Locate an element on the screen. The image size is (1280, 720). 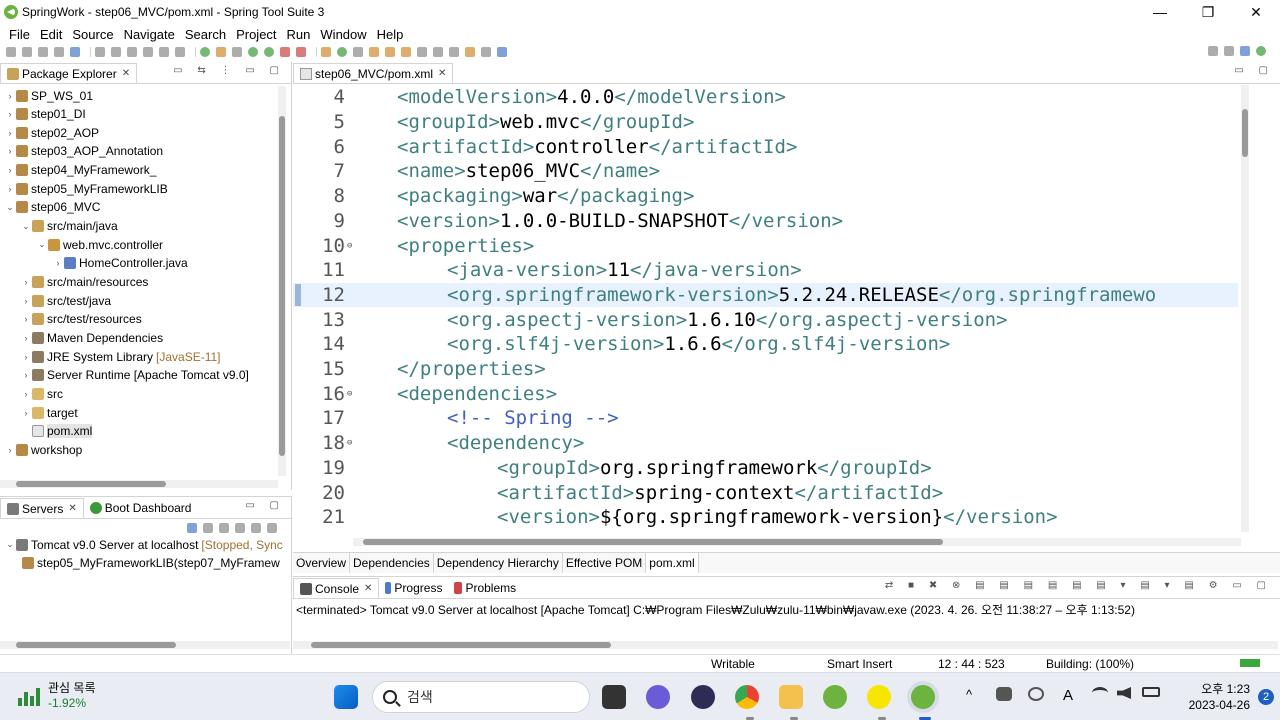
view-menu-icons: ▭ ⇆ ⋮ ▭ ▢ is located at coordinates (229, 70).